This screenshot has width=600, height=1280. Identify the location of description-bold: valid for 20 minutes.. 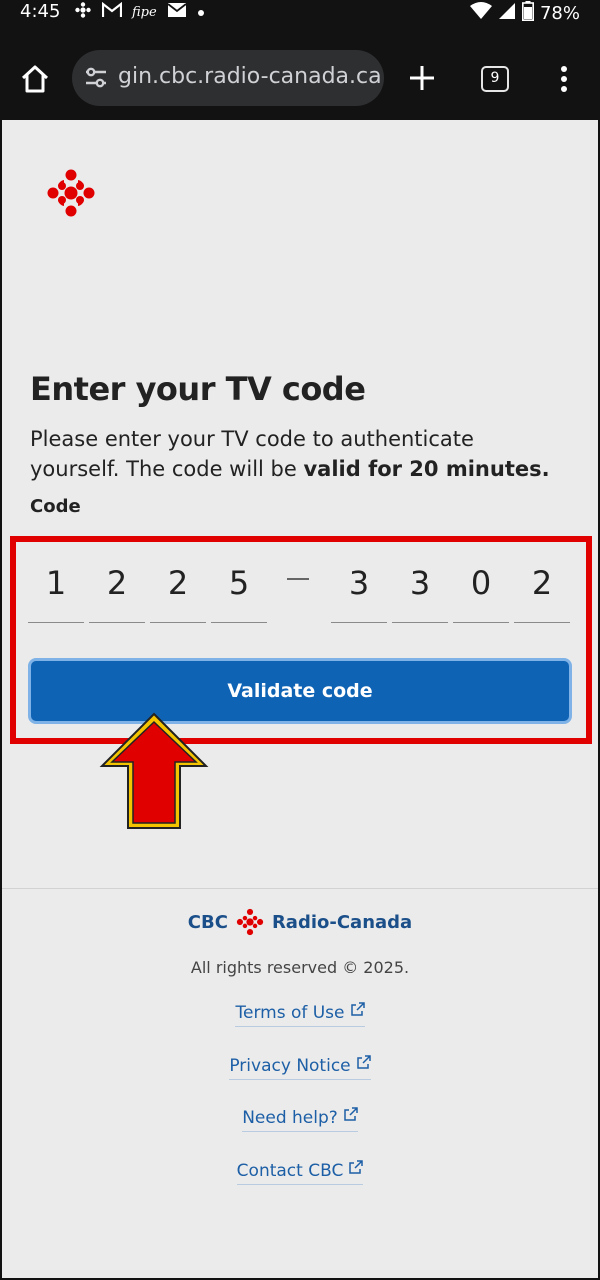
(426, 469).